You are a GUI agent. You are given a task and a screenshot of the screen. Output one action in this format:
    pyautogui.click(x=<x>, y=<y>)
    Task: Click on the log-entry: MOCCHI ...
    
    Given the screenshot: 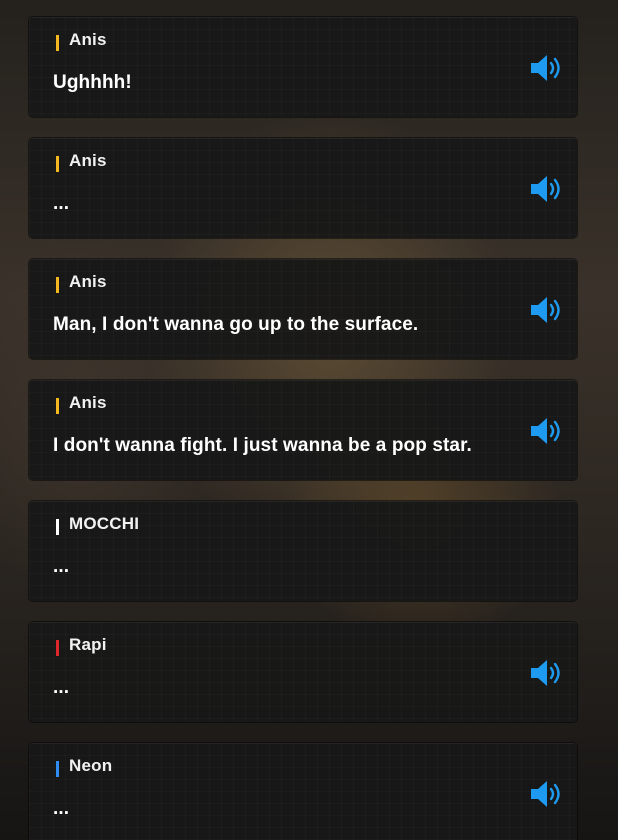 What is the action you would take?
    pyautogui.click(x=303, y=551)
    